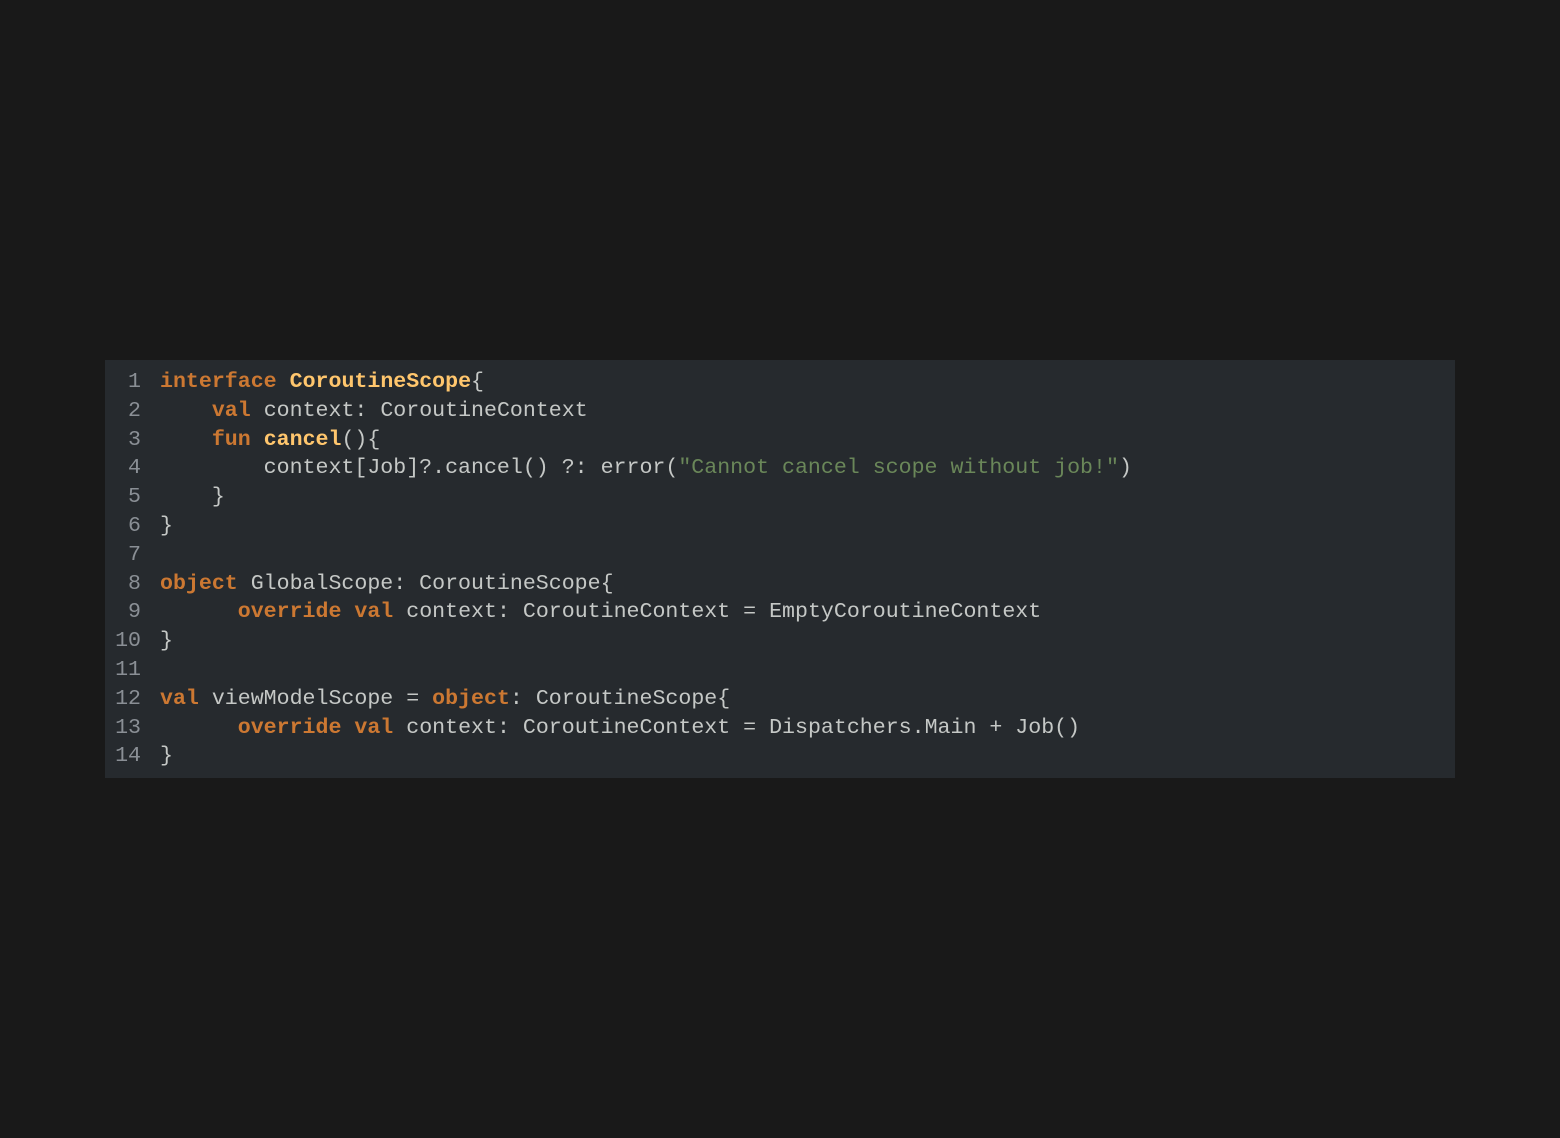 The height and width of the screenshot is (1138, 1560). Describe the element at coordinates (780, 641) in the screenshot. I see `code-line: 10}` at that location.